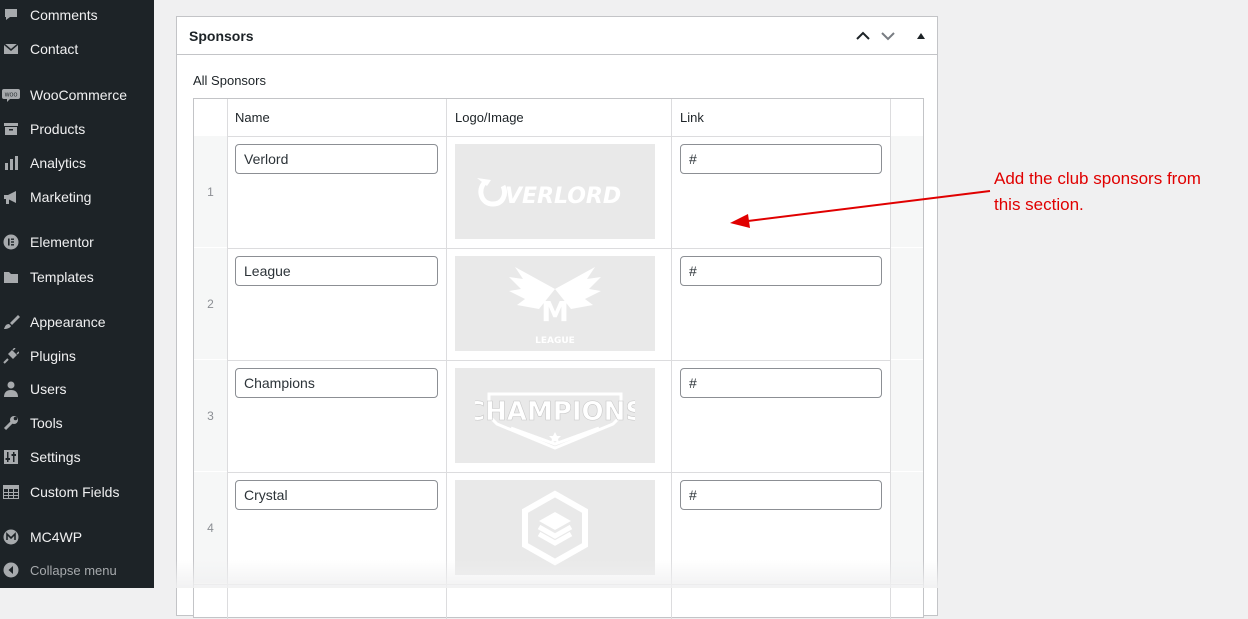 The width and height of the screenshot is (1248, 619). Describe the element at coordinates (1119, 192) in the screenshot. I see `annotation-text: Add the club sponsors from this section.` at that location.